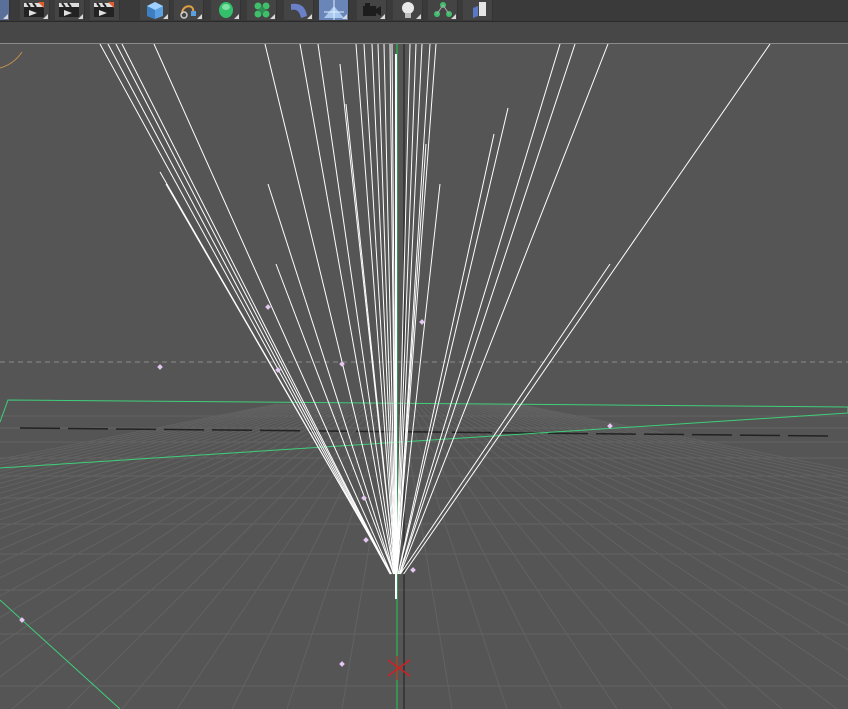 The height and width of the screenshot is (709, 848). Describe the element at coordinates (11, 60) in the screenshot. I see `spline-curve` at that location.